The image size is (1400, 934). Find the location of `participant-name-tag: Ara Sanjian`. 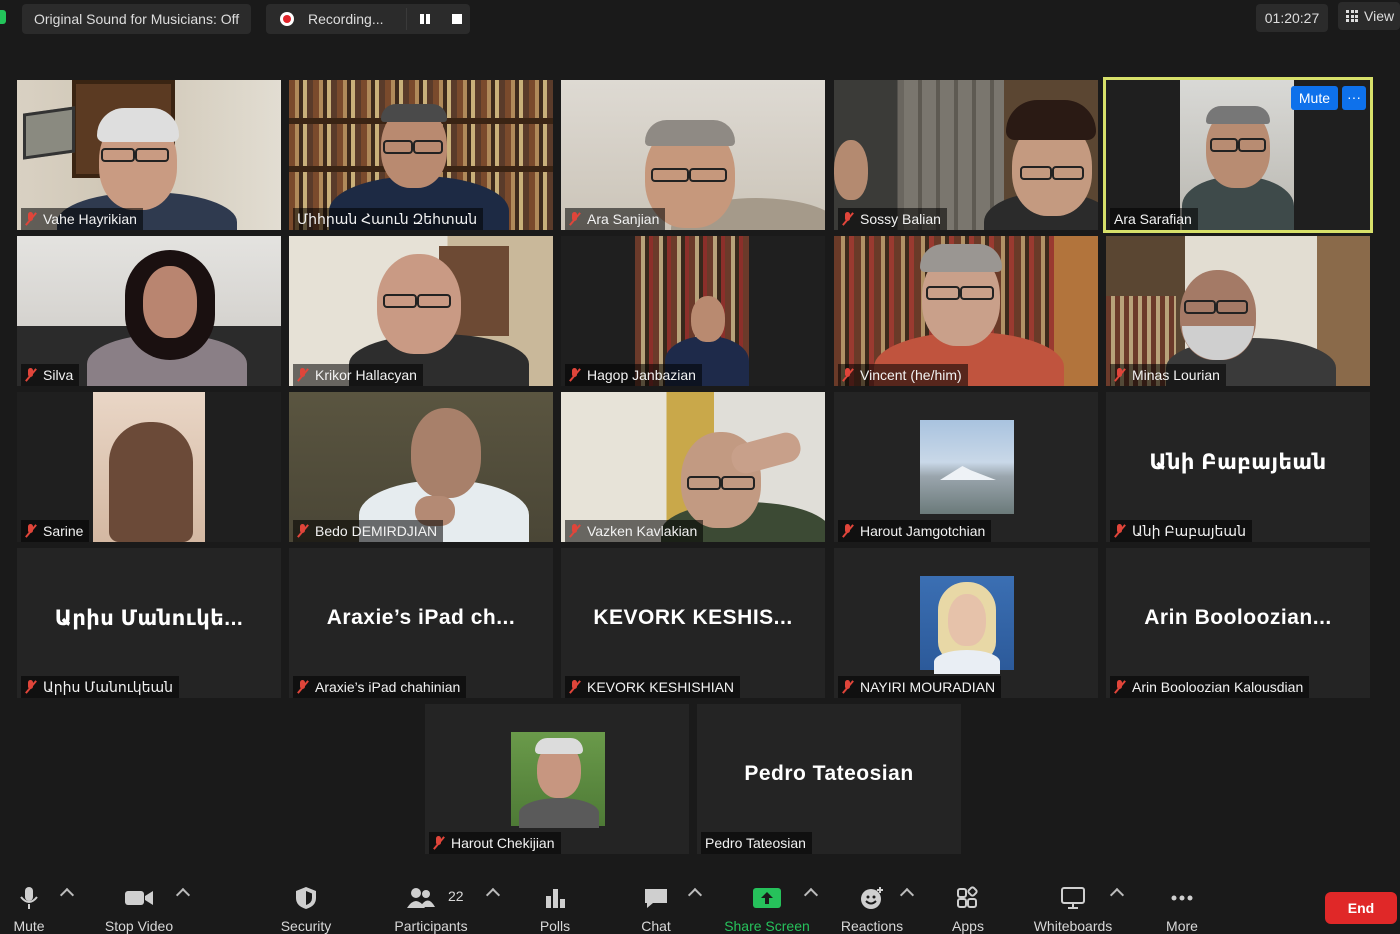

participant-name-tag: Ara Sanjian is located at coordinates (615, 219).